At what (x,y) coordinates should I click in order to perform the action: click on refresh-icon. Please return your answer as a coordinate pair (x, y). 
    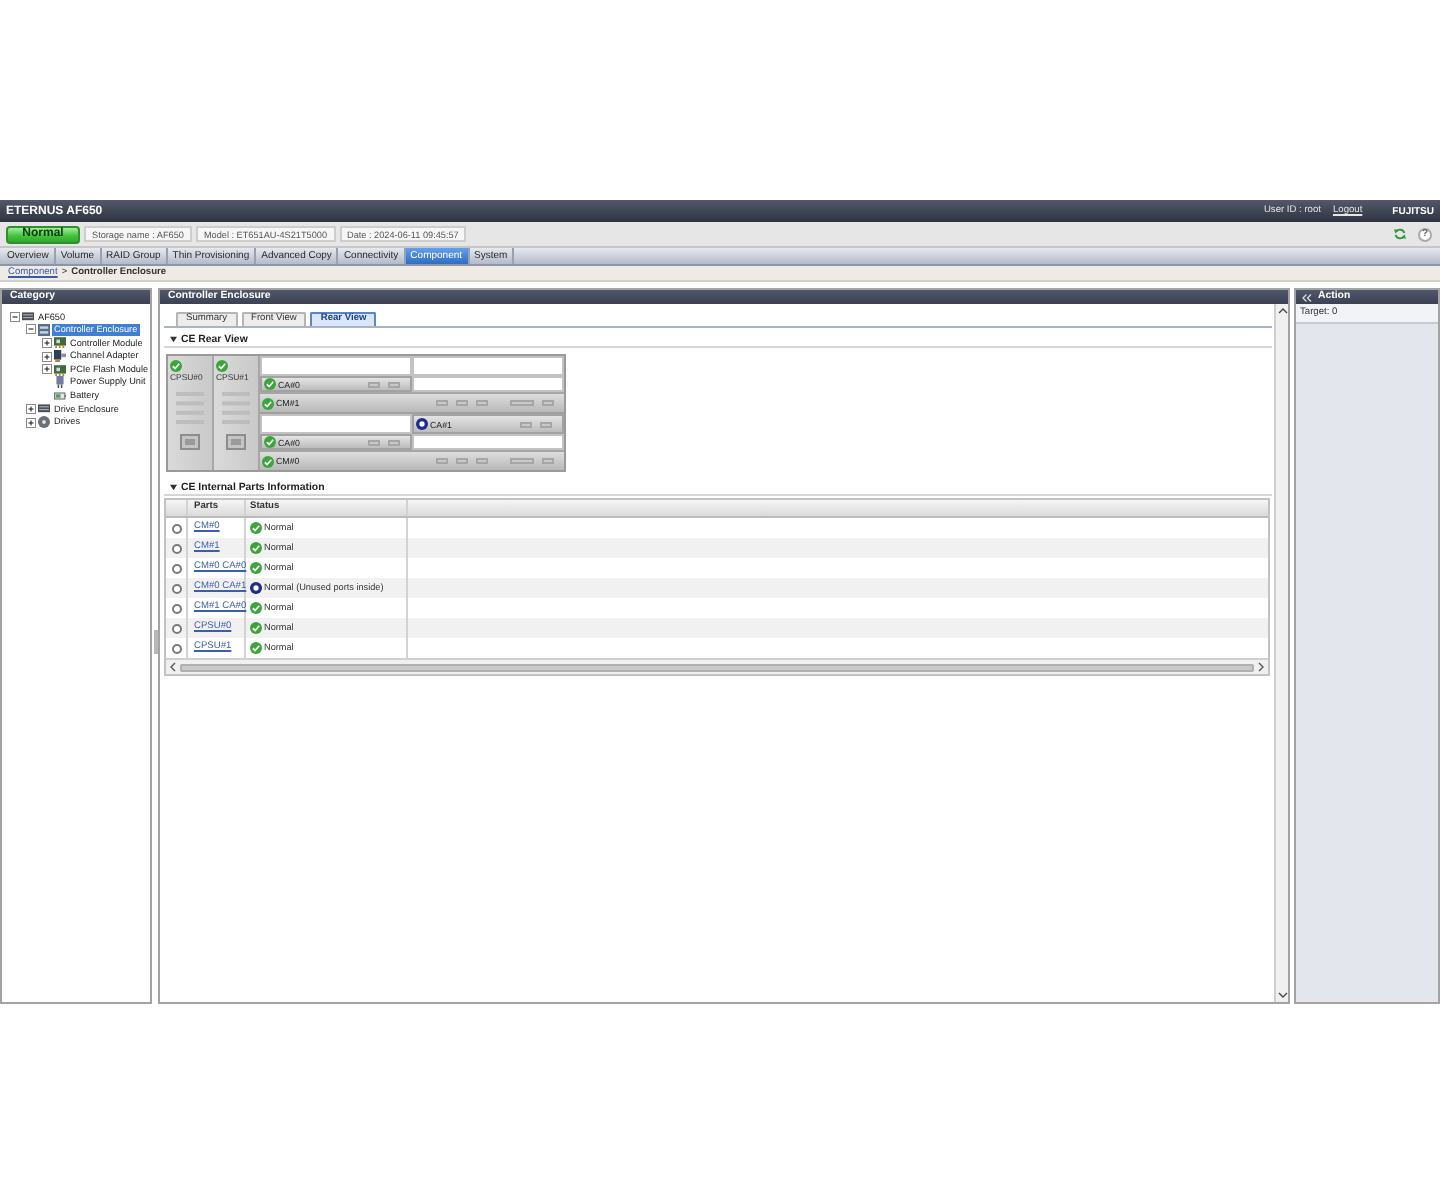
    Looking at the image, I should click on (1400, 234).